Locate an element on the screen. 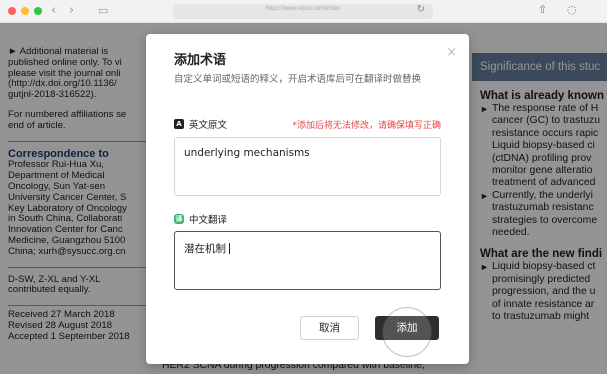 This screenshot has height=374, width=607. address-bar: https://www.vljsci.com/index ↻ is located at coordinates (303, 11).